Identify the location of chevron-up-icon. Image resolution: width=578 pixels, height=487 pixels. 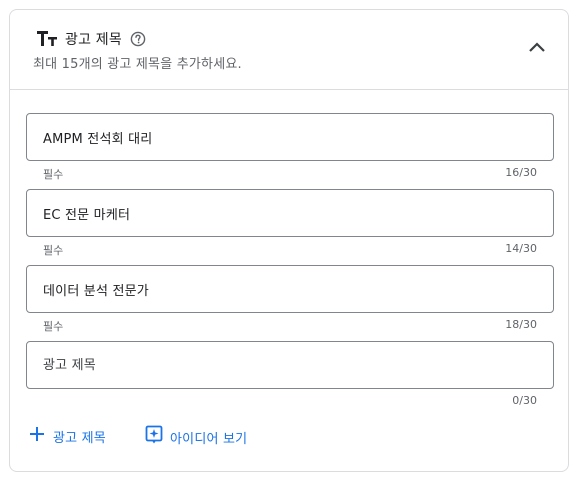
(537, 47).